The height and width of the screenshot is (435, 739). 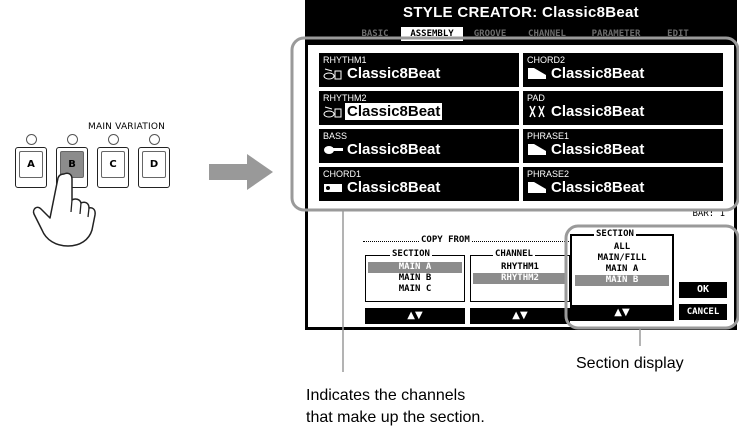 I want to click on bar-label: BAR:, so click(x=703, y=214).